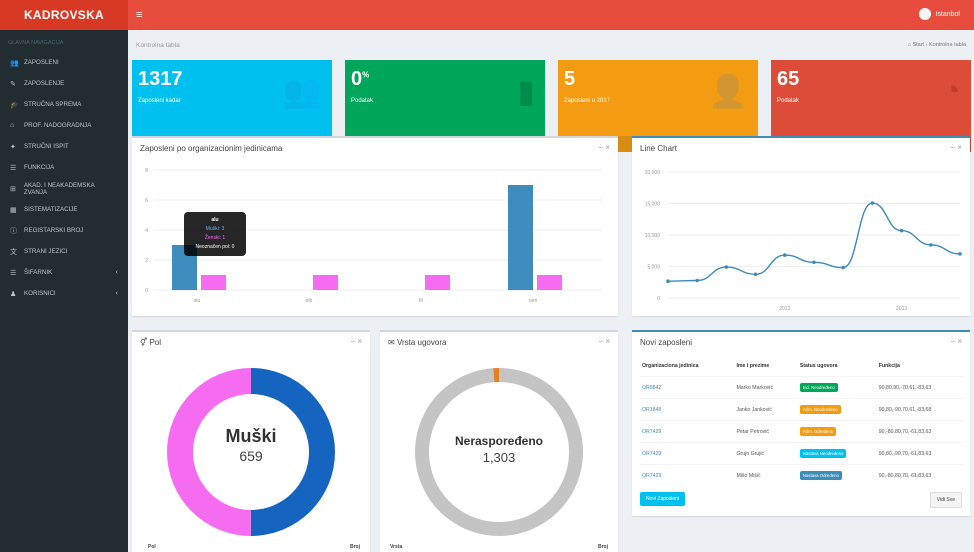  I want to click on donut-center-value: 1,303, so click(499, 457).